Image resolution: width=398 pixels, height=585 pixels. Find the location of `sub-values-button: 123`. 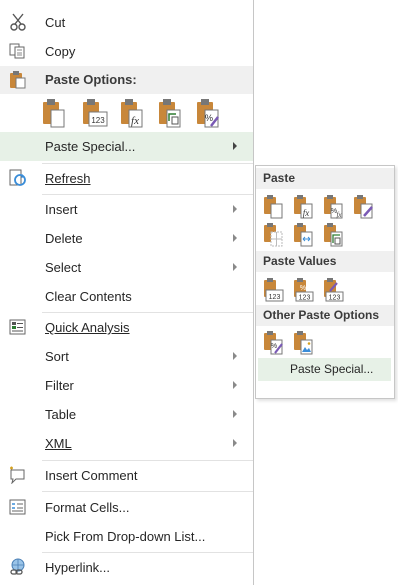

sub-values-button: 123 is located at coordinates (273, 290).